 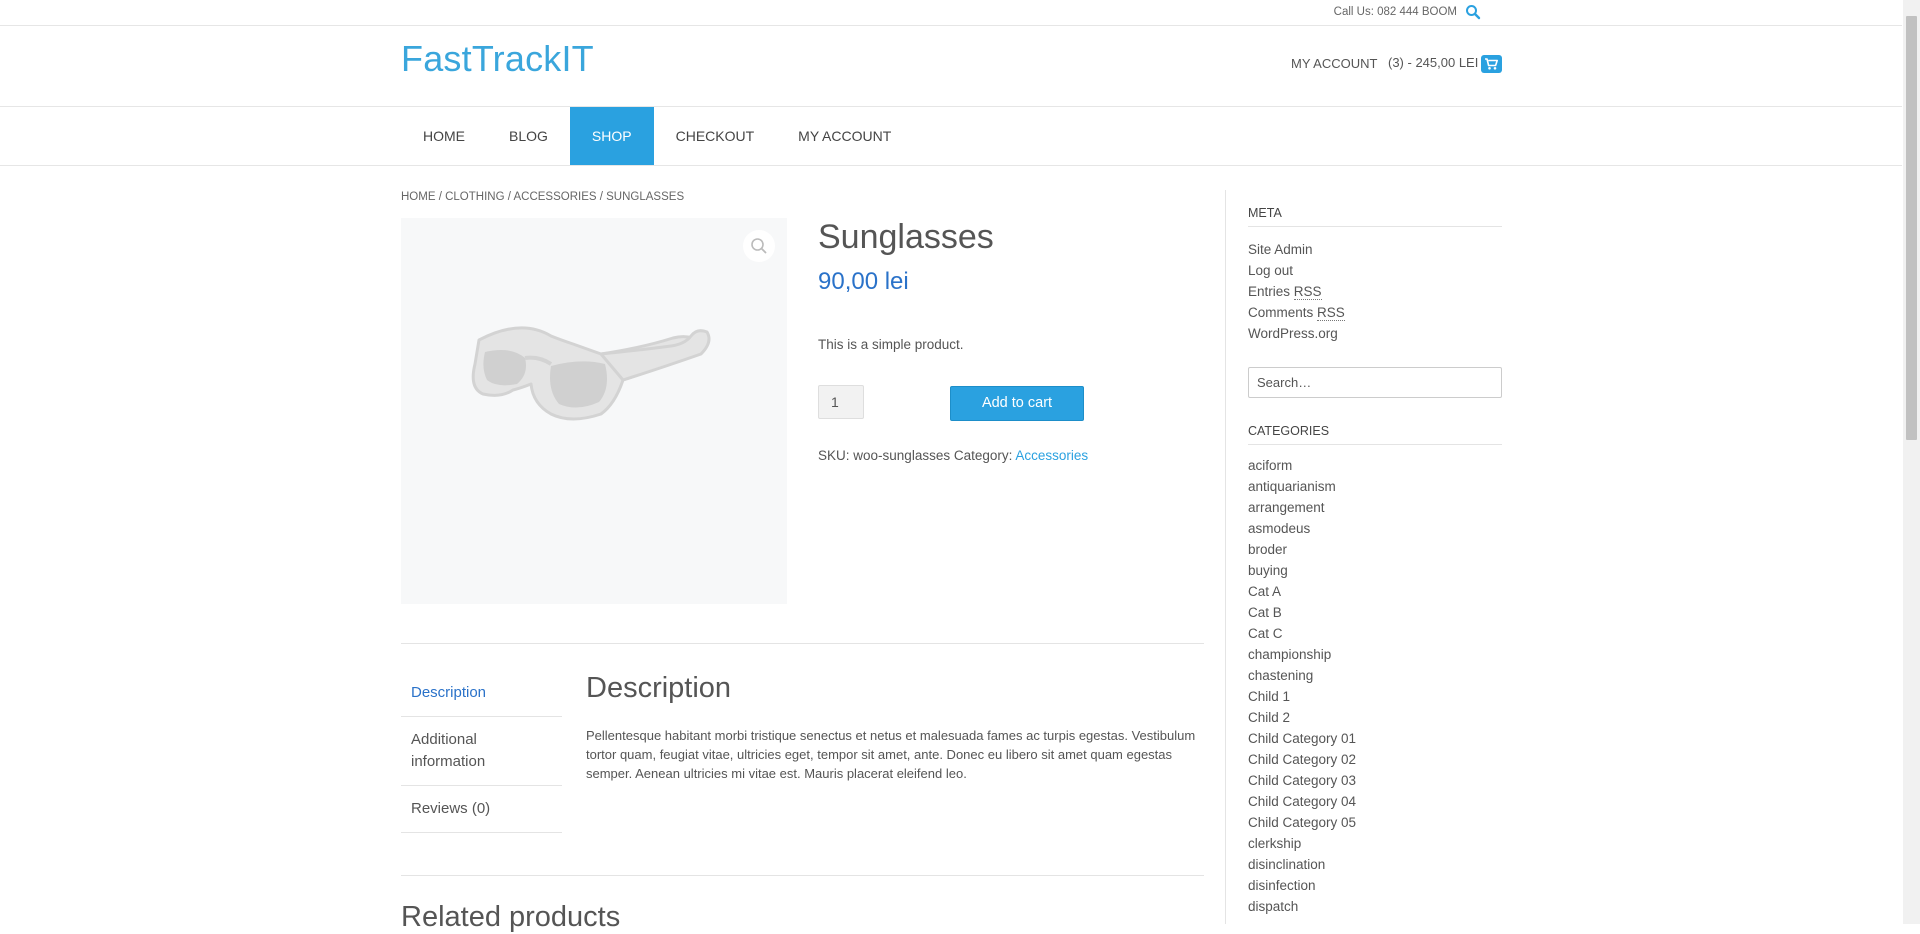 I want to click on header-my-account-link: MY ACCOUNT, so click(x=1334, y=63).